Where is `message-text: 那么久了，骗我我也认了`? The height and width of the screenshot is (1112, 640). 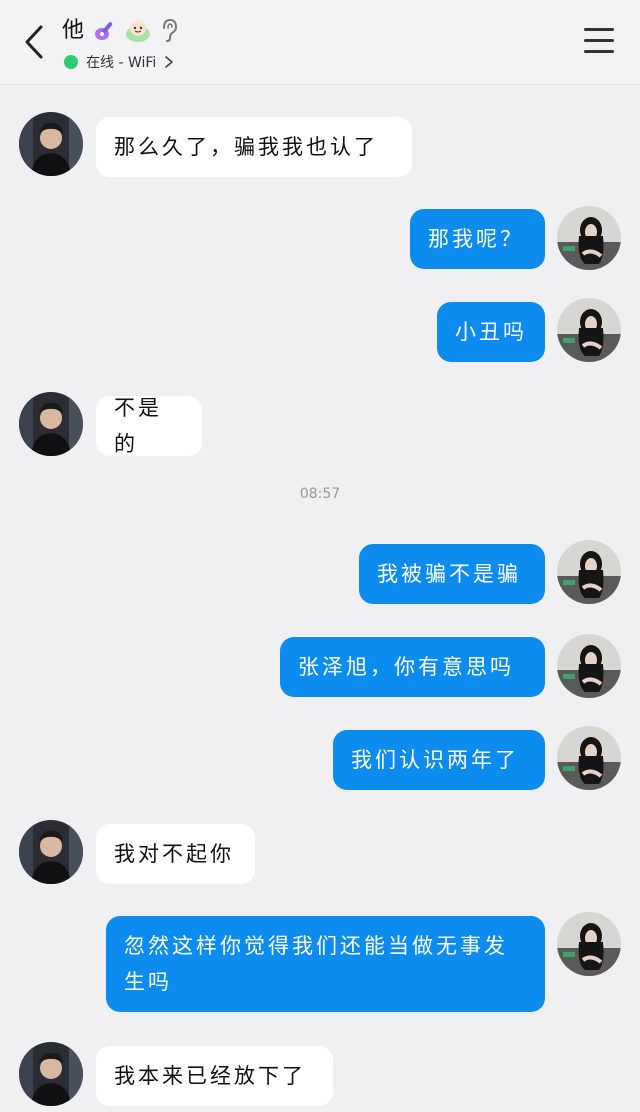 message-text: 那么久了，骗我我也认了 is located at coordinates (246, 147).